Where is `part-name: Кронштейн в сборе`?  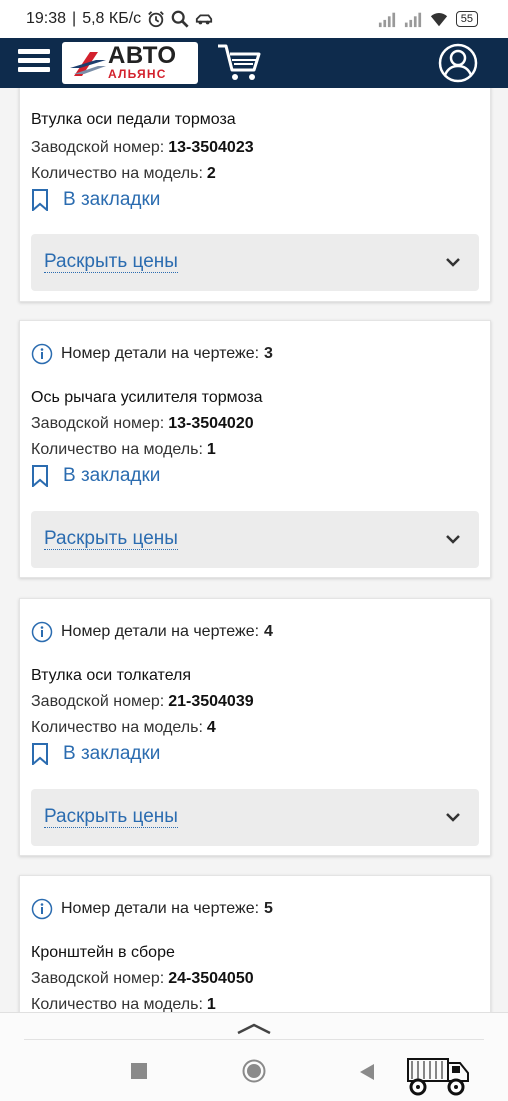 part-name: Кронштейн в сборе is located at coordinates (103, 952).